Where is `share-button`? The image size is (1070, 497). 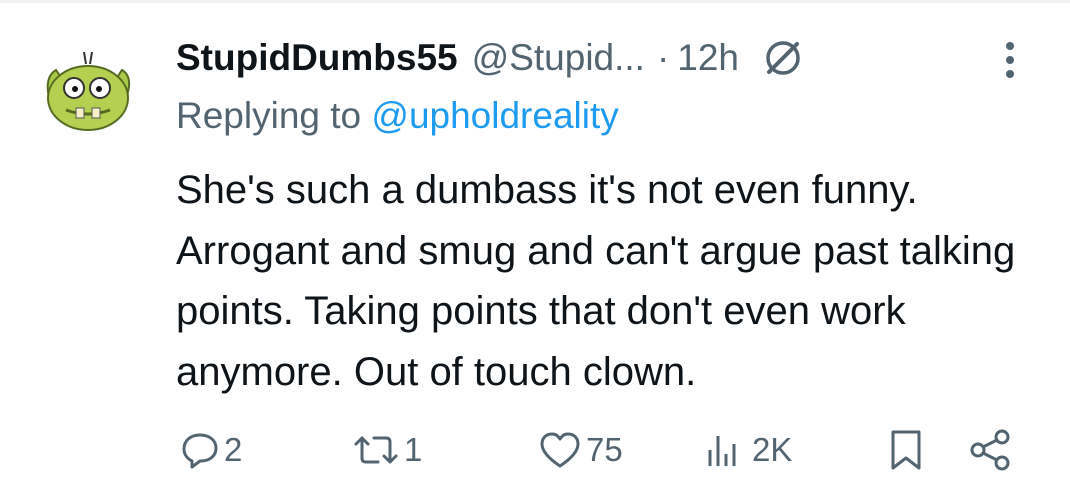 share-button is located at coordinates (990, 450).